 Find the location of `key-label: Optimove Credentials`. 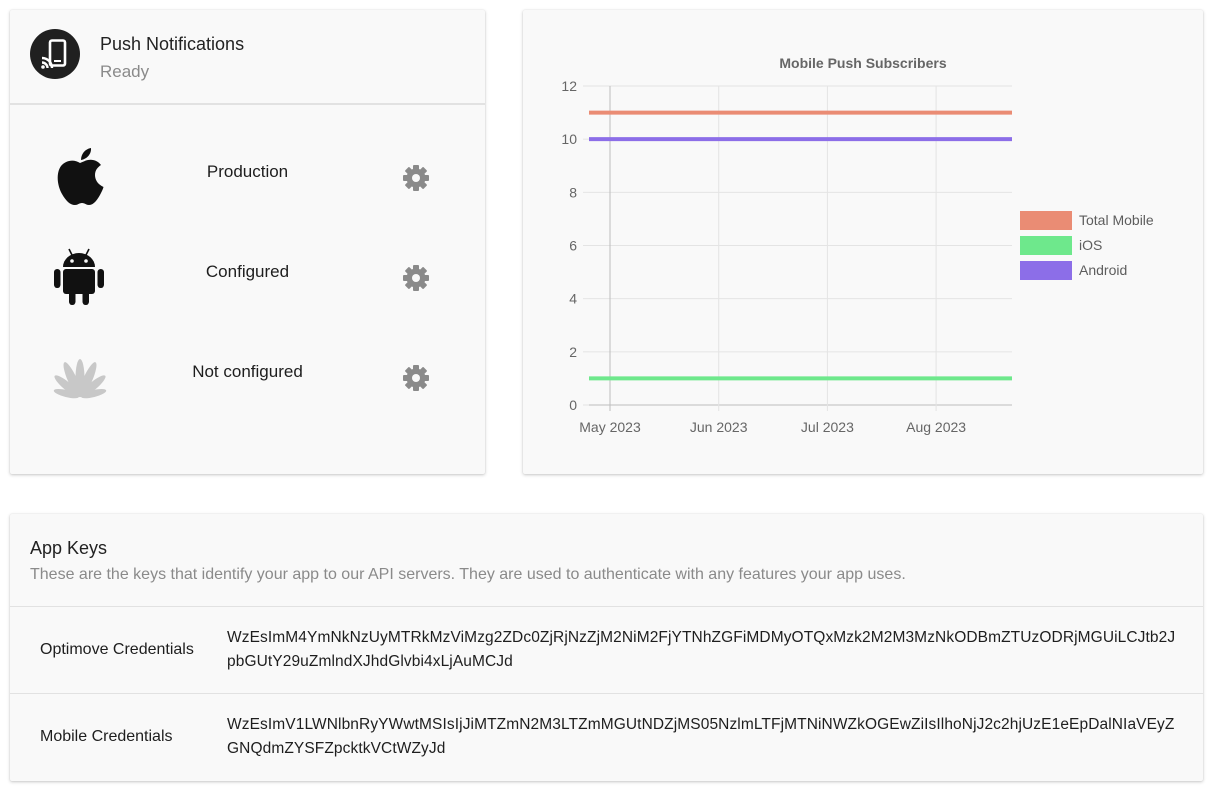

key-label: Optimove Credentials is located at coordinates (117, 649).